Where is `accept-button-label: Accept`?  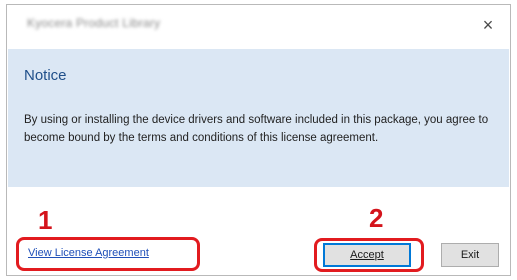 accept-button-label: Accept is located at coordinates (367, 255).